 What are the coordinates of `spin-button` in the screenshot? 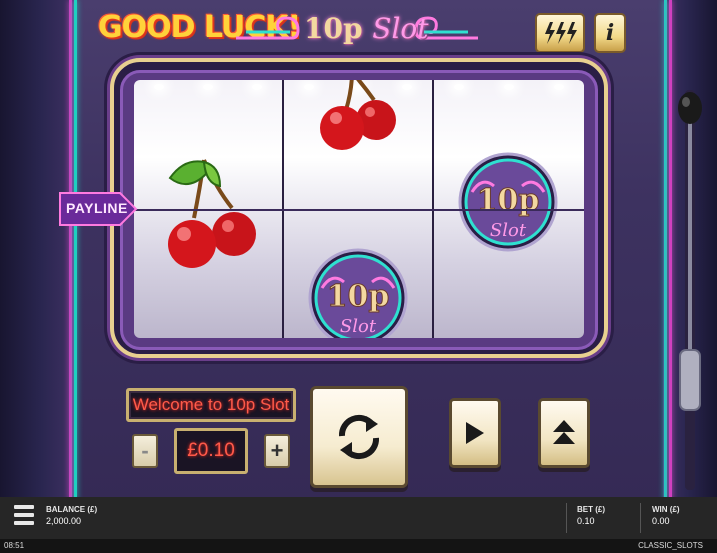 It's located at (359, 437).